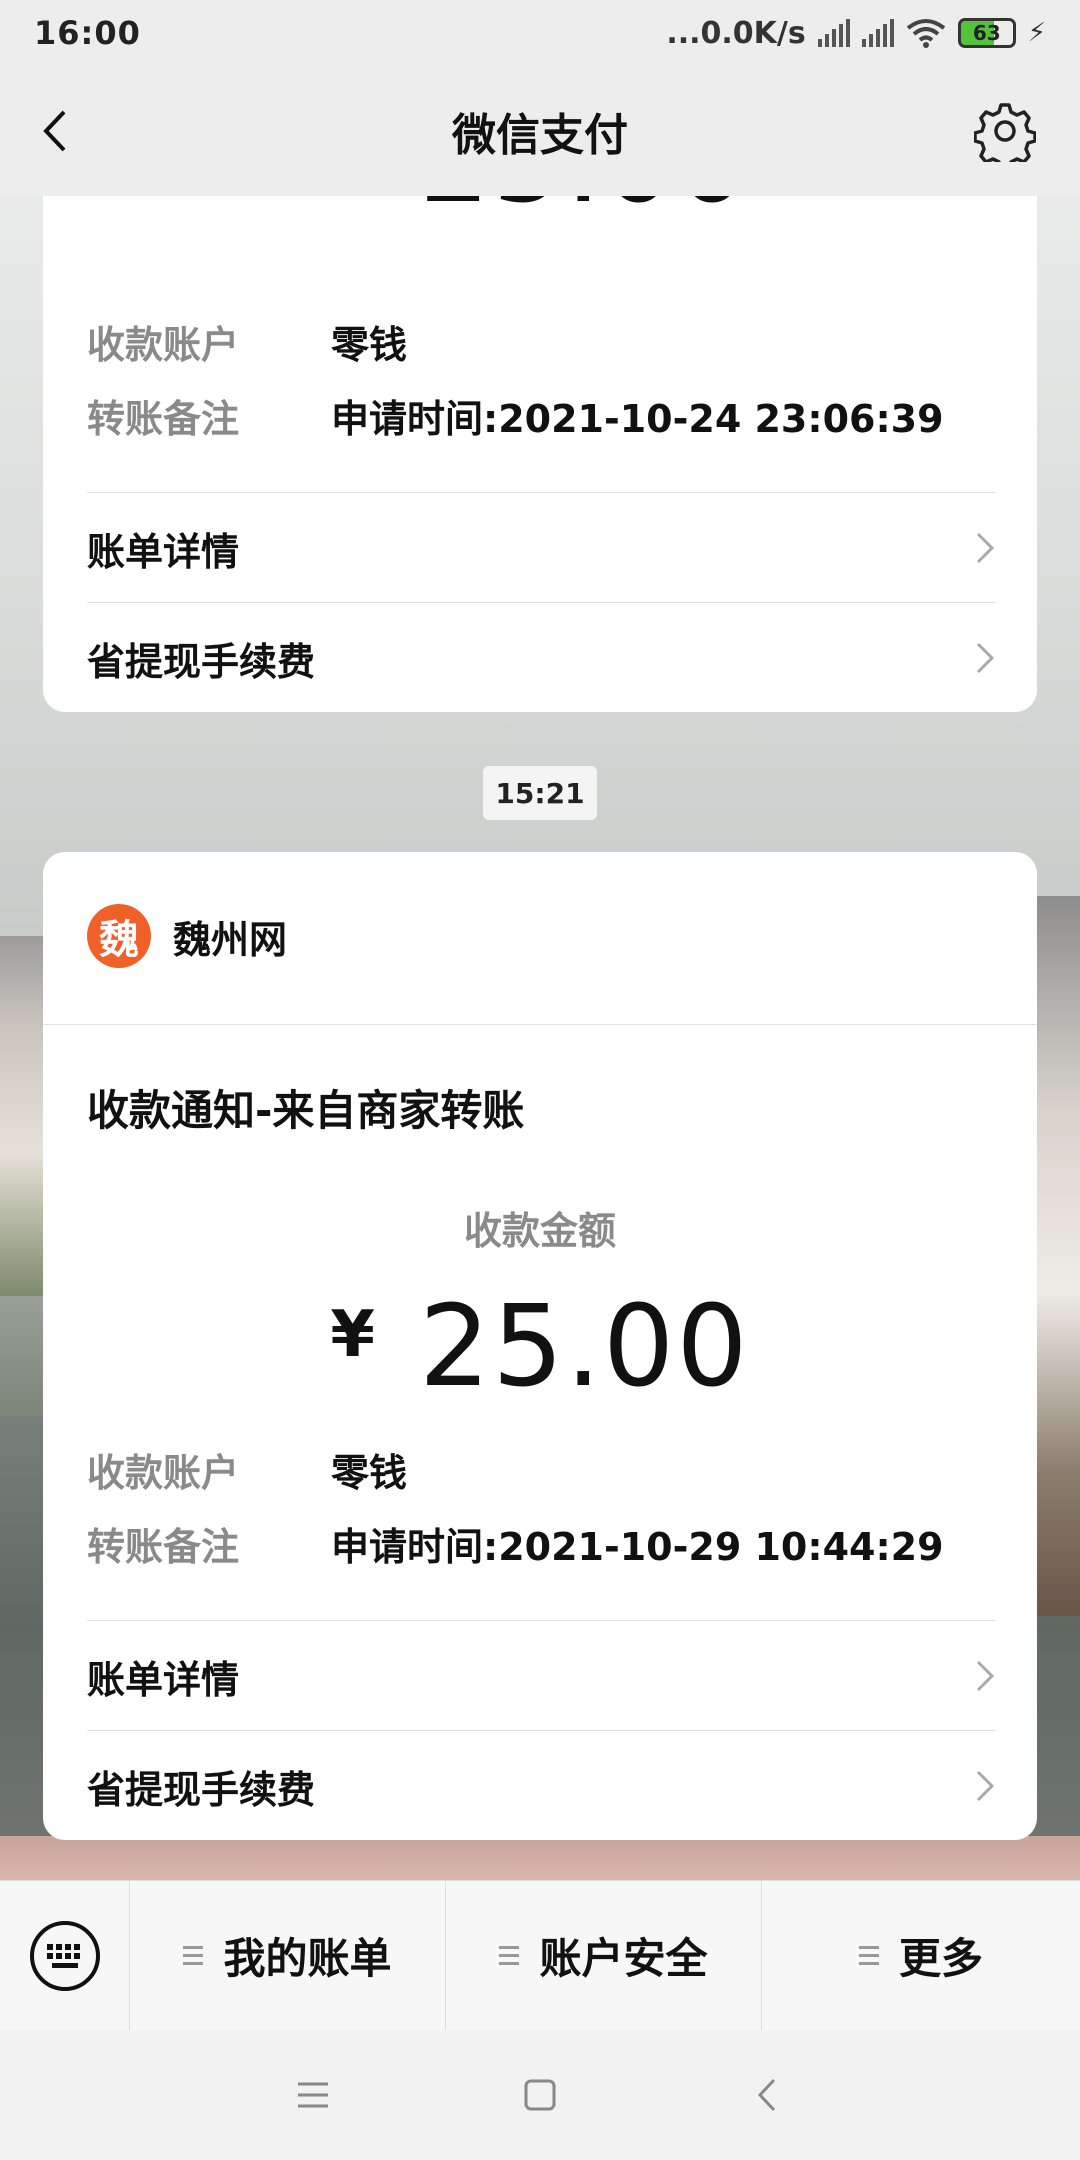  I want to click on notify-title: 收款通知-来自商家转账, so click(306, 1110).